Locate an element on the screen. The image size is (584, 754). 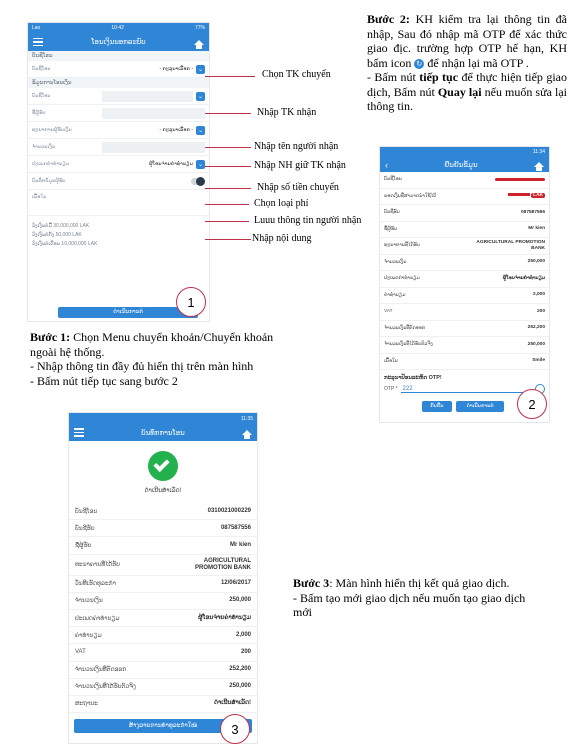
status-time: 11:34 is located at coordinates (538, 152).